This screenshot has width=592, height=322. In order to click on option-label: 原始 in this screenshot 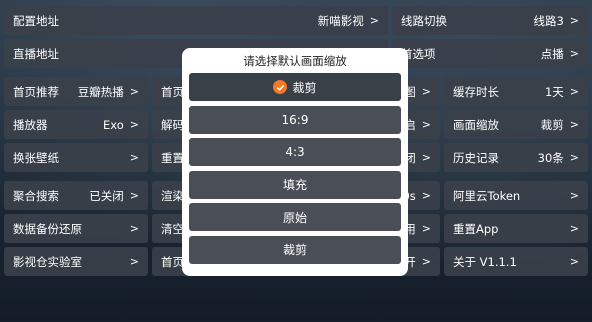, I will do `click(294, 217)`.